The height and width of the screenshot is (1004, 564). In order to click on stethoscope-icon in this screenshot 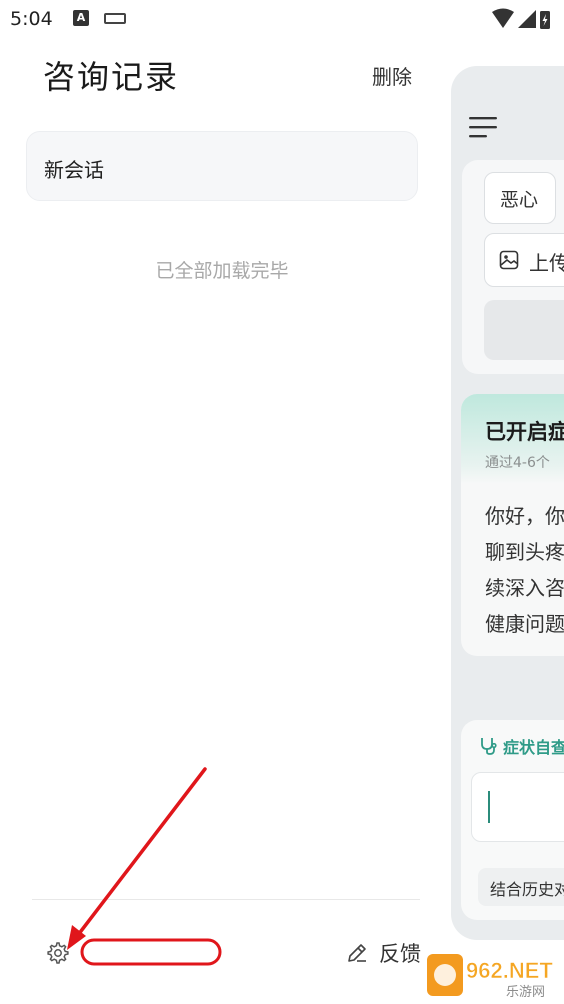, I will do `click(489, 746)`.